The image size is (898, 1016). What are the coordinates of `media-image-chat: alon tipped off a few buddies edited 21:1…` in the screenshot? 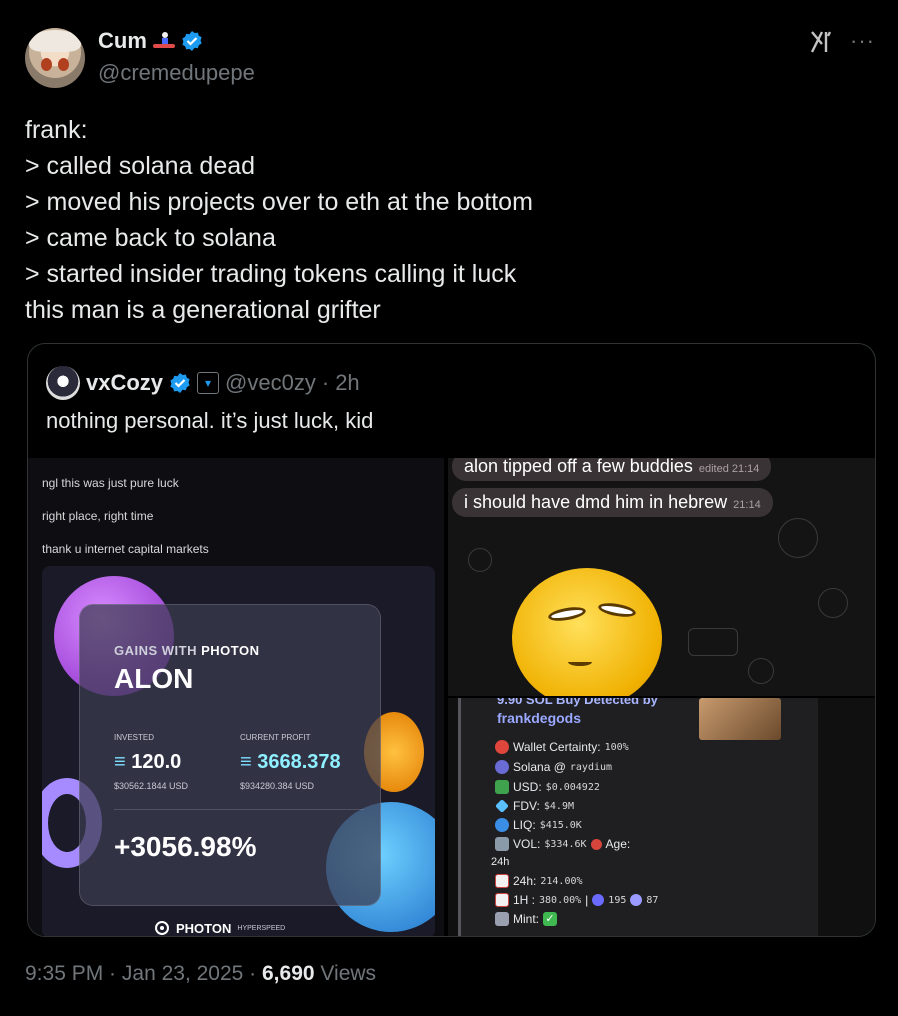 It's located at (661, 577).